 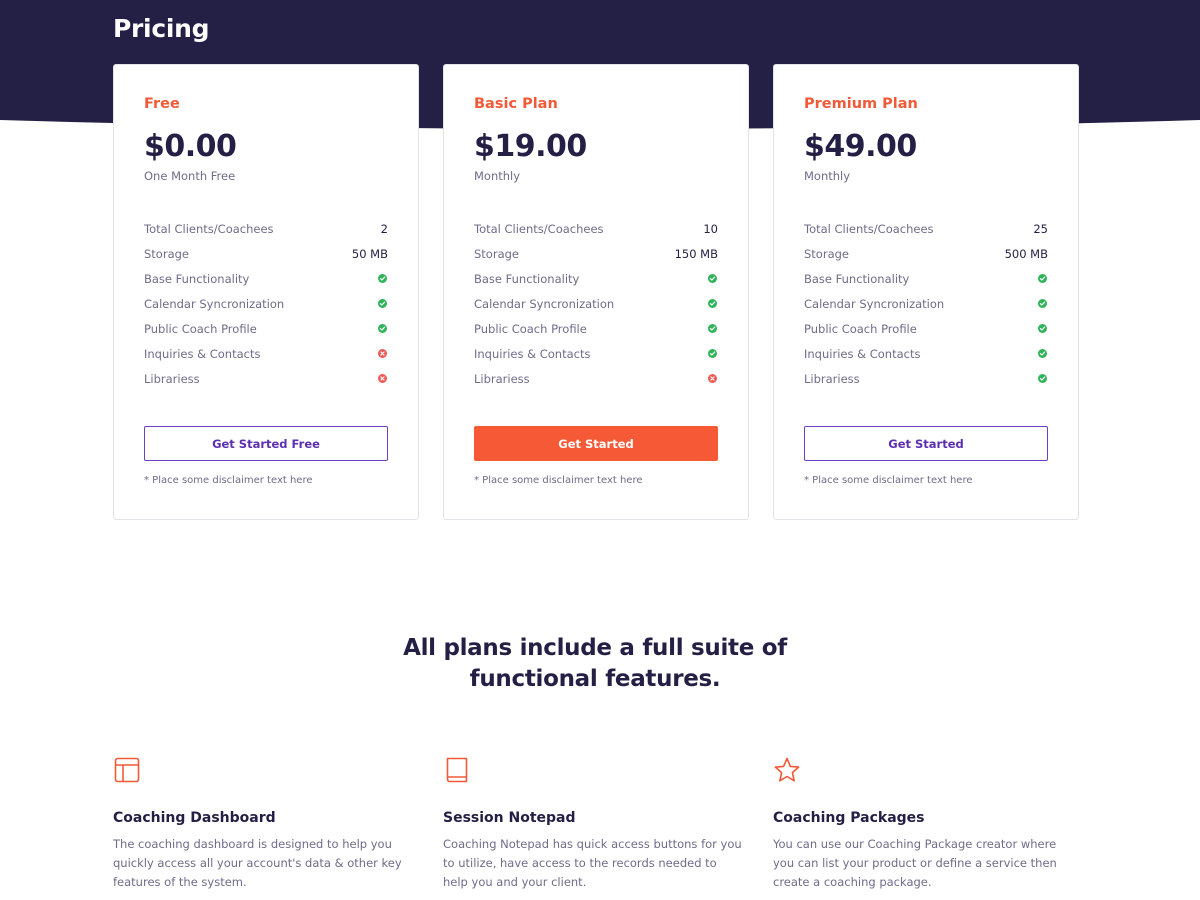 What do you see at coordinates (849, 818) in the screenshot?
I see `feature-title: Coaching Packages` at bounding box center [849, 818].